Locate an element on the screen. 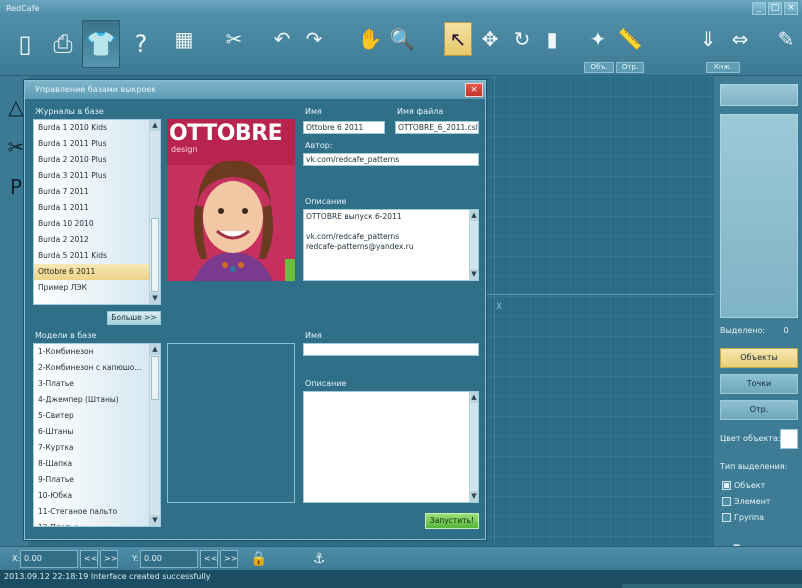  filename-field: OTTOBRE_6_2011.csl is located at coordinates (437, 127).